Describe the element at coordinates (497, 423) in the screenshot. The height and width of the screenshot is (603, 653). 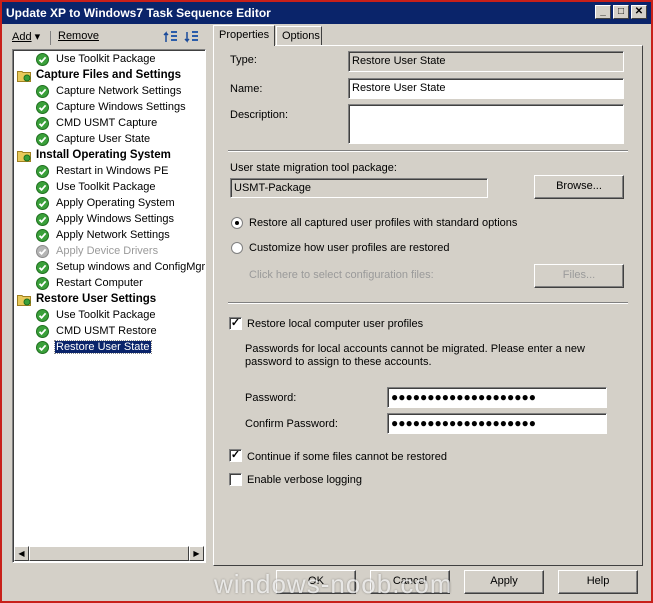
I see `confirm-password-field: ●●●●●●●●●●●●●●●●●●●●` at that location.